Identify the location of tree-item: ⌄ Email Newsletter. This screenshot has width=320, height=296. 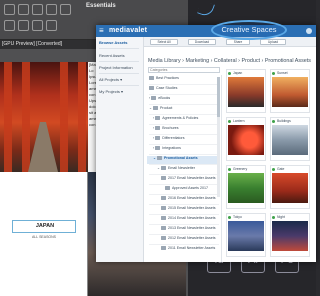
(176, 170).